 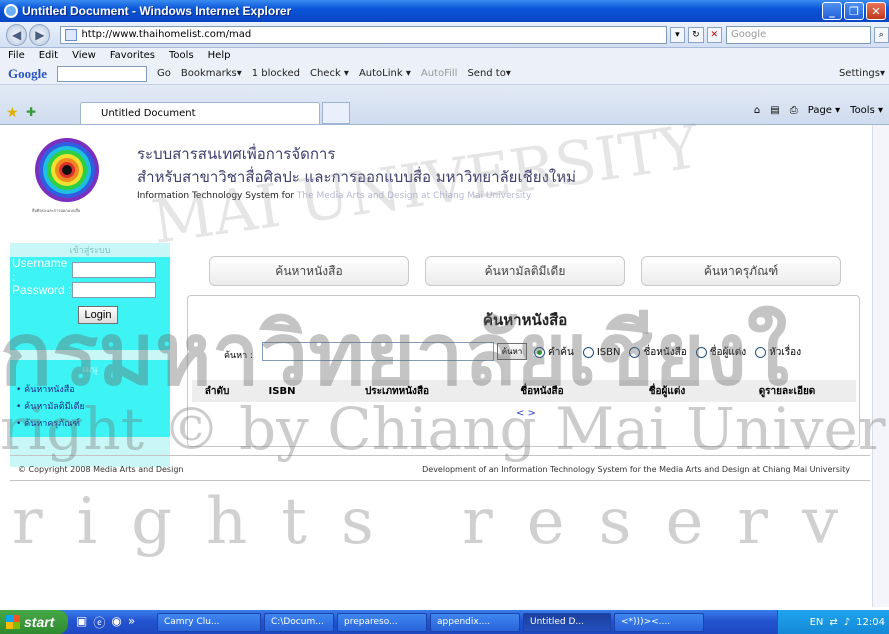 What do you see at coordinates (239, 356) in the screenshot?
I see `search-label: ค้นหา :` at bounding box center [239, 356].